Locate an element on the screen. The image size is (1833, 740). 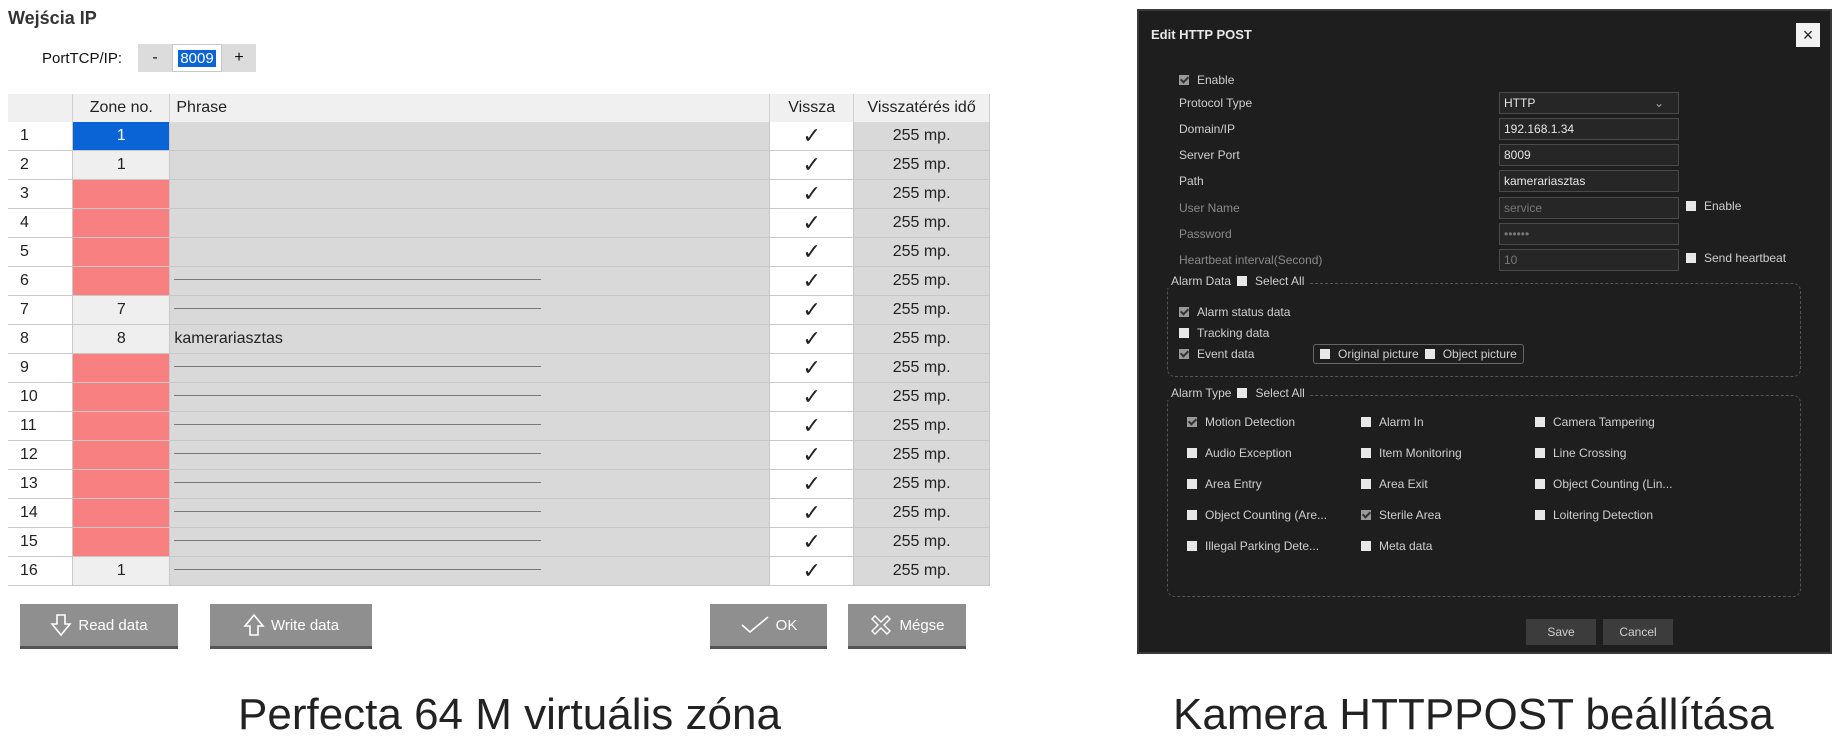
user-enable-checkbox: Enable is located at coordinates (1713, 206).